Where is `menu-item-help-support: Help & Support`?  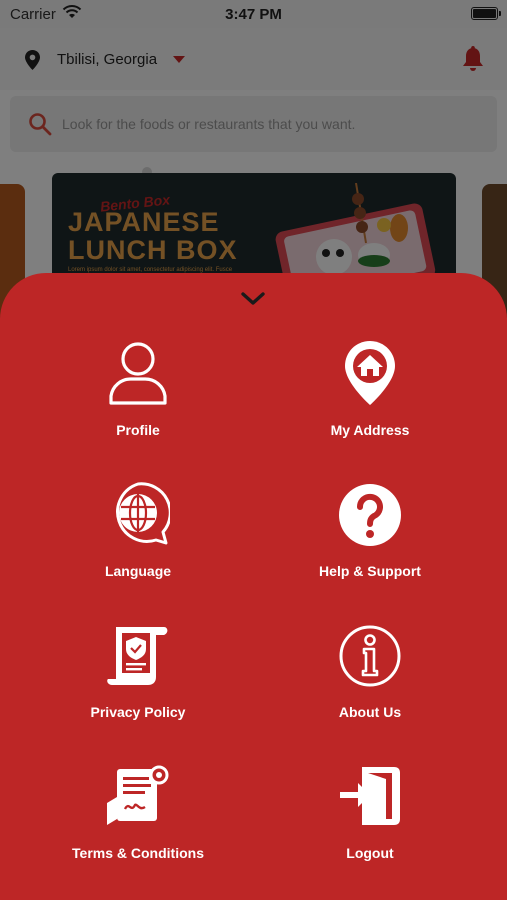 menu-item-help-support: Help & Support is located at coordinates (370, 546).